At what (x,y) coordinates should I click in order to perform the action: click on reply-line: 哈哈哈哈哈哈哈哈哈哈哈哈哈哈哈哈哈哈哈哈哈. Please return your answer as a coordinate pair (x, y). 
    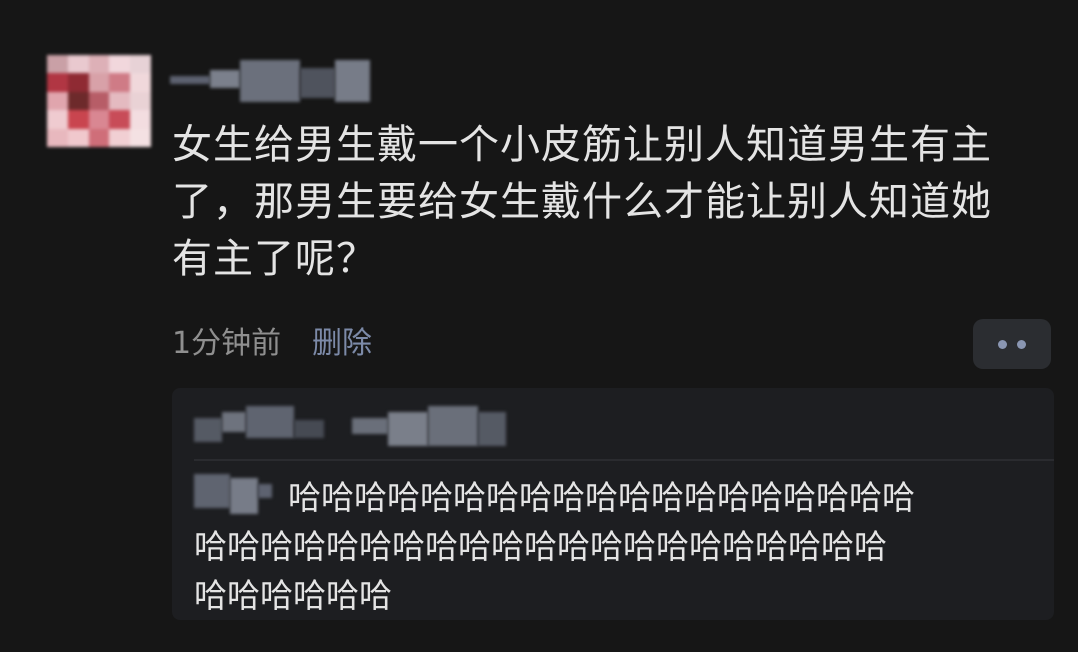
    Looking at the image, I should click on (540, 546).